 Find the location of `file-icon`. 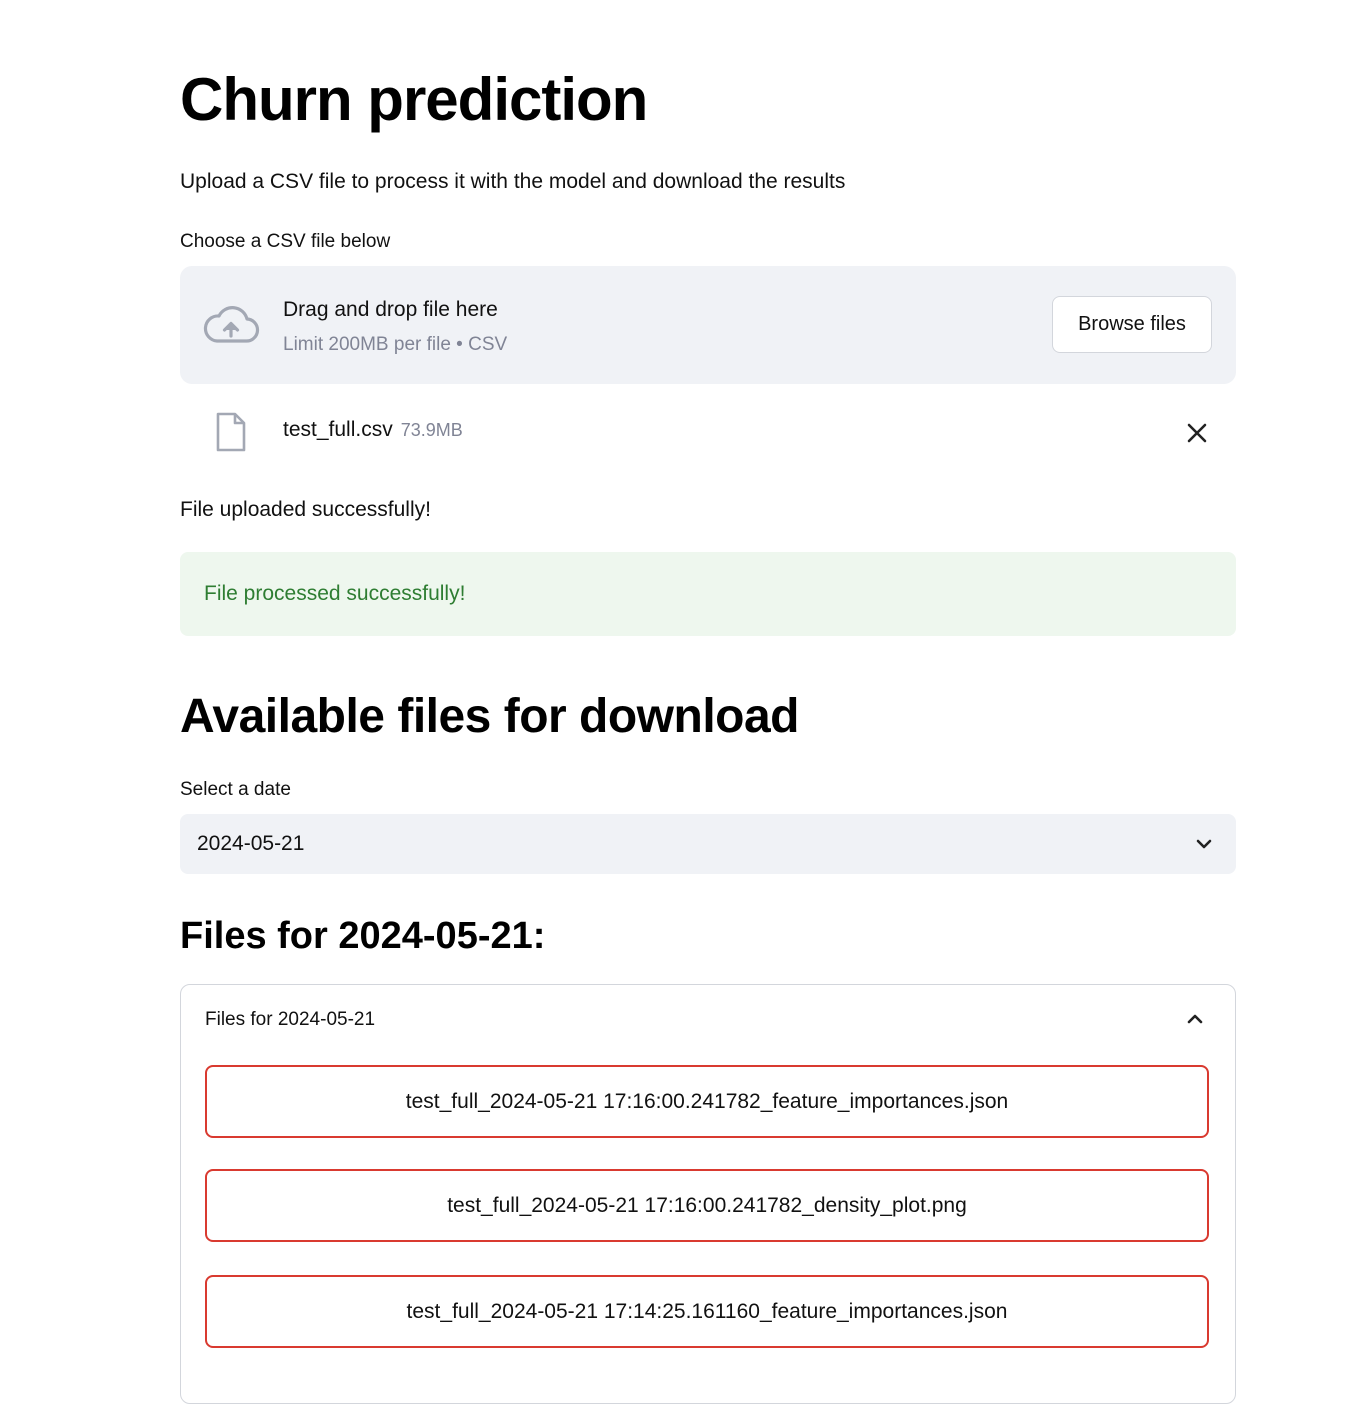

file-icon is located at coordinates (231, 432).